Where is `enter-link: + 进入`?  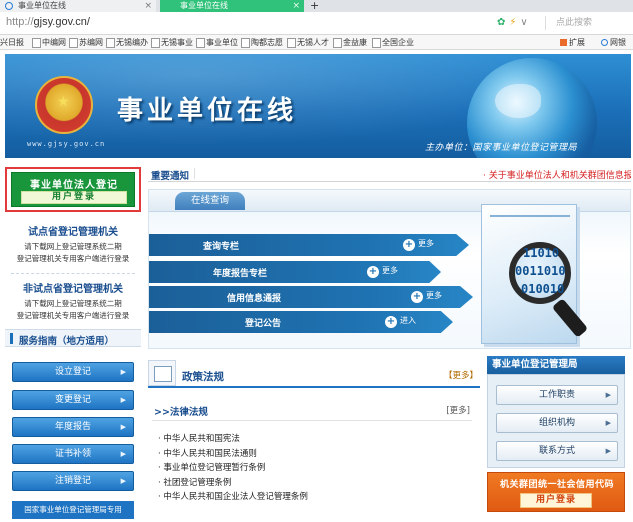
enter-link: + 进入 is located at coordinates (400, 321).